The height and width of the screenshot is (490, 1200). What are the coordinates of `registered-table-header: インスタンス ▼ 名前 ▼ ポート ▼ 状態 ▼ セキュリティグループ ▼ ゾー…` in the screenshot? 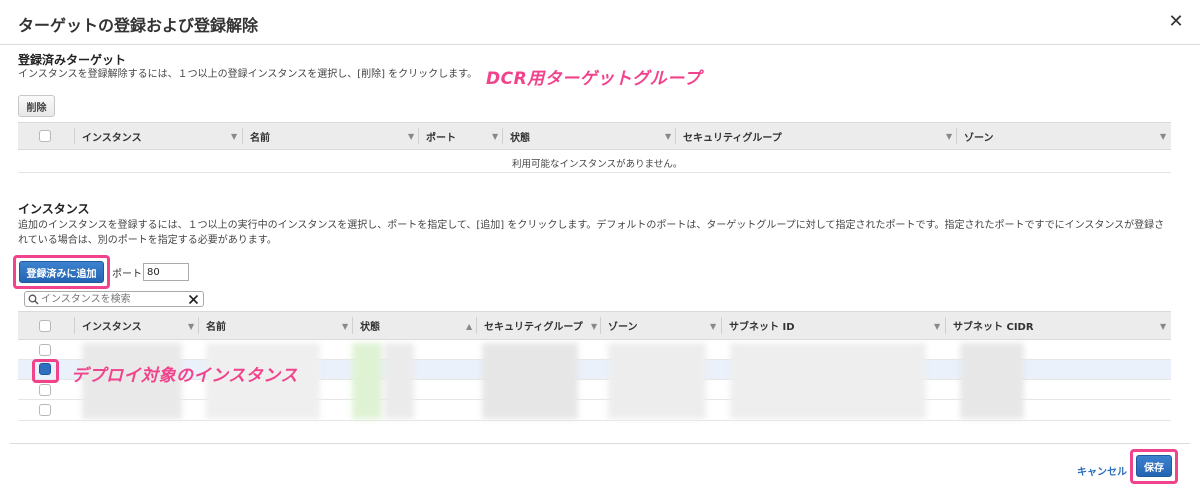 It's located at (594, 136).